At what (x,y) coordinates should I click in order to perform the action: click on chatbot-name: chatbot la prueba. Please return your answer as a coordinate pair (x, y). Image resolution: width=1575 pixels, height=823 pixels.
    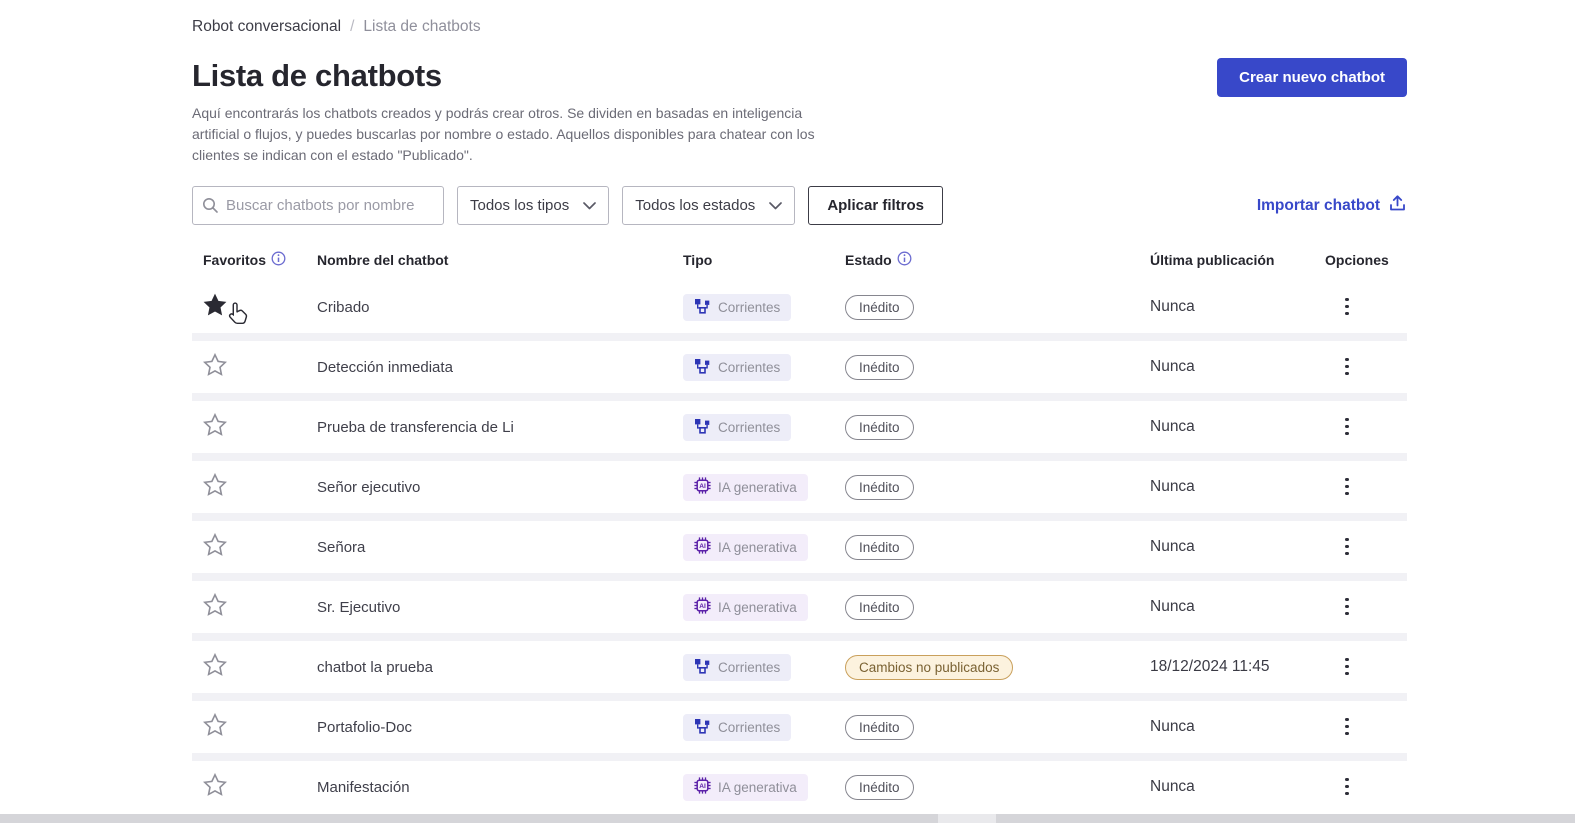
    Looking at the image, I should click on (375, 667).